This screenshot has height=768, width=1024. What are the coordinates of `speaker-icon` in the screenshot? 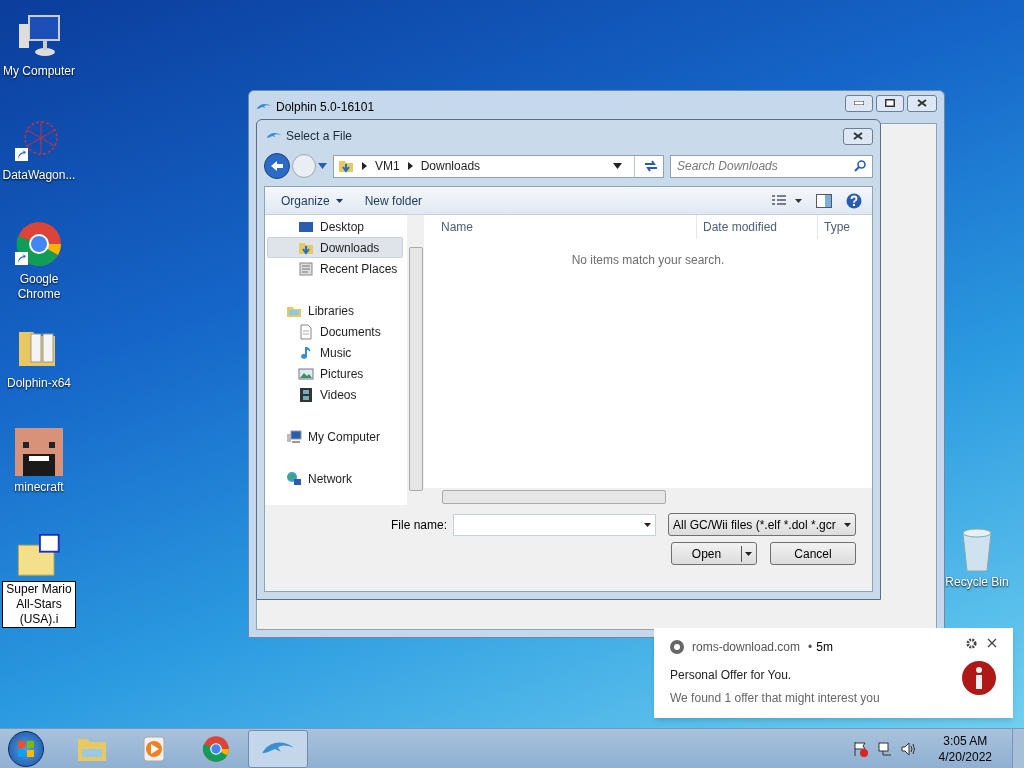 It's located at (908, 748).